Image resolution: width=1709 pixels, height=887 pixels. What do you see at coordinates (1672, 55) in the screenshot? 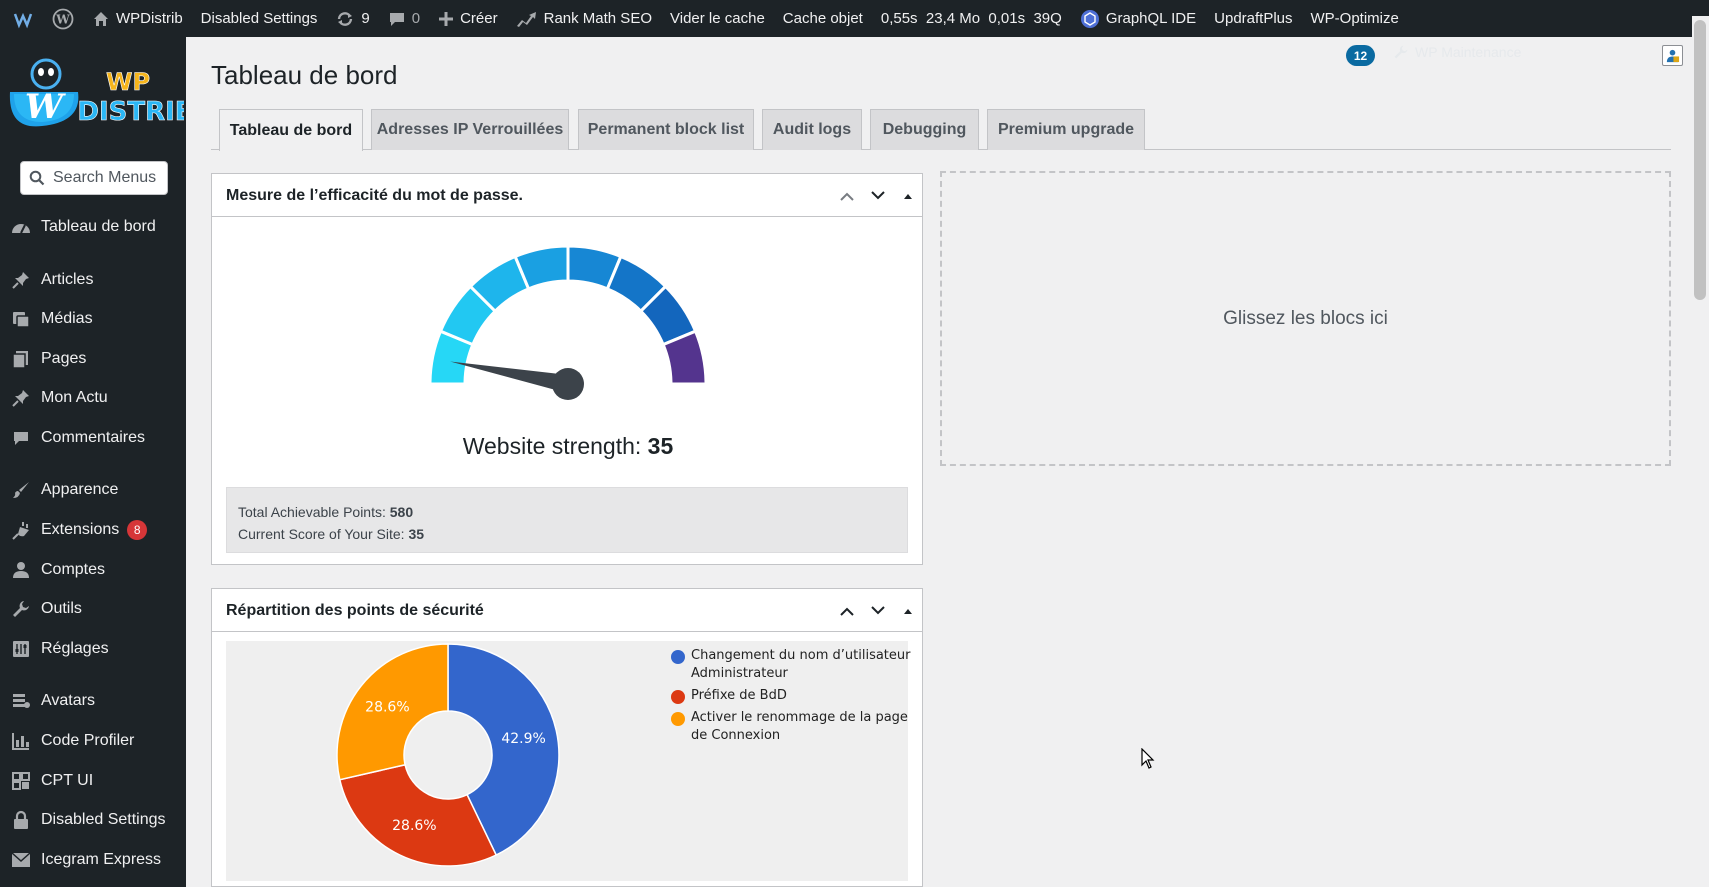
I see `user-lock-icon` at bounding box center [1672, 55].